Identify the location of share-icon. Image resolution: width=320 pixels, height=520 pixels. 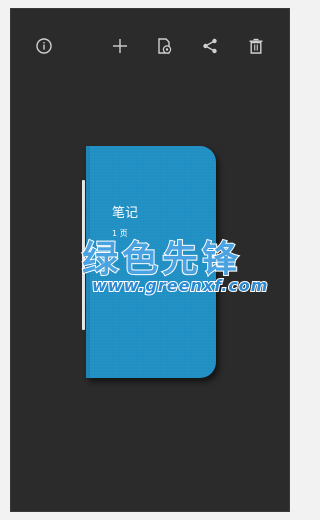
(210, 46).